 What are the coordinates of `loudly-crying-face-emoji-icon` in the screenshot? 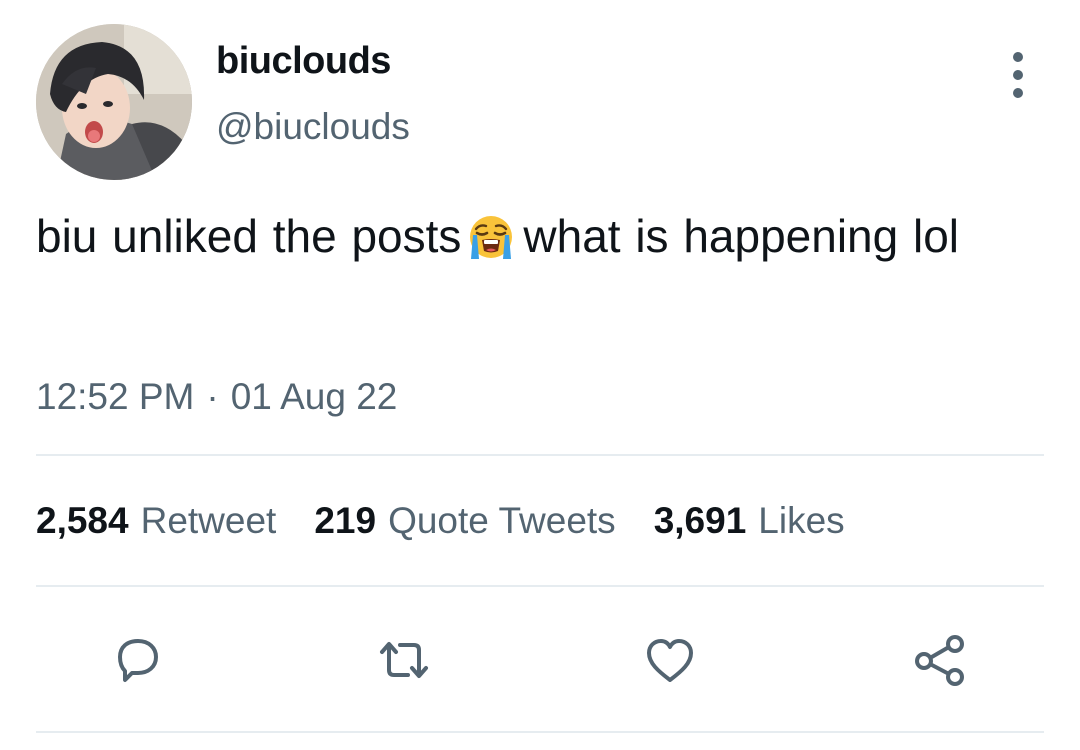 It's located at (491, 237).